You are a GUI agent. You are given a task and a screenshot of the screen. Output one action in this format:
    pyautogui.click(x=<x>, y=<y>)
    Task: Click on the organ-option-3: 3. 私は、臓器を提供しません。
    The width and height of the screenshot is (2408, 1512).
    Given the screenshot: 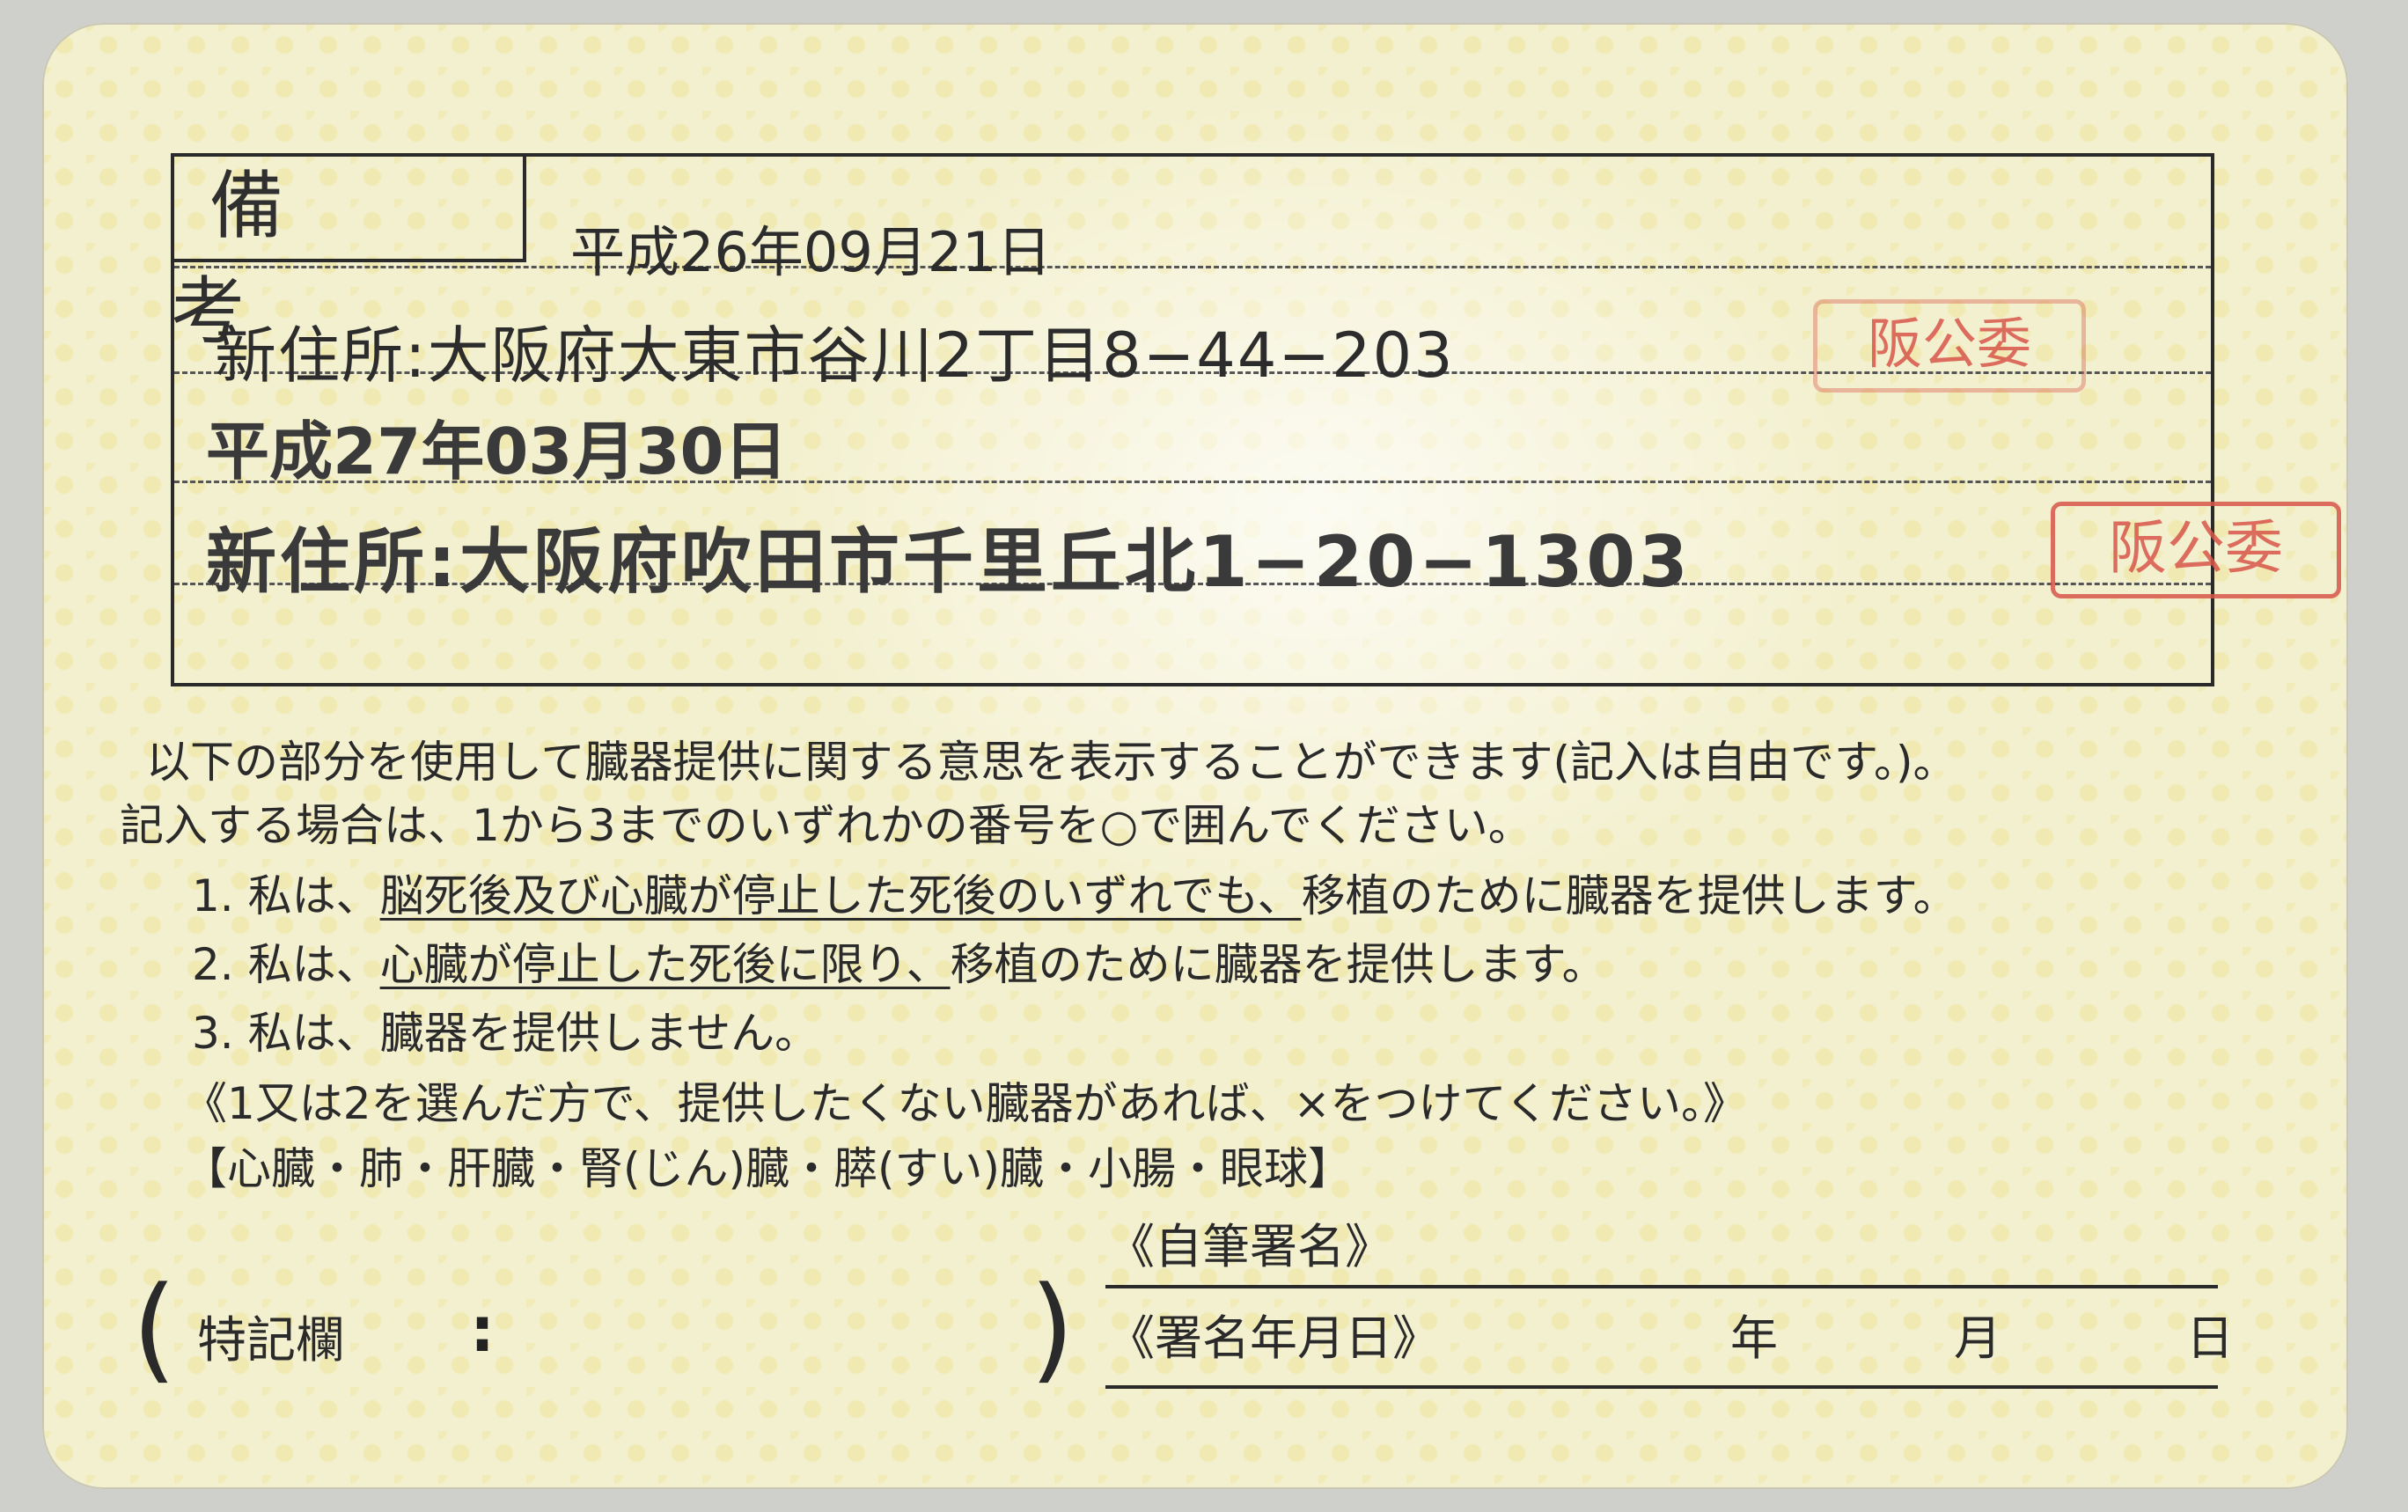 What is the action you would take?
    pyautogui.click(x=505, y=1029)
    